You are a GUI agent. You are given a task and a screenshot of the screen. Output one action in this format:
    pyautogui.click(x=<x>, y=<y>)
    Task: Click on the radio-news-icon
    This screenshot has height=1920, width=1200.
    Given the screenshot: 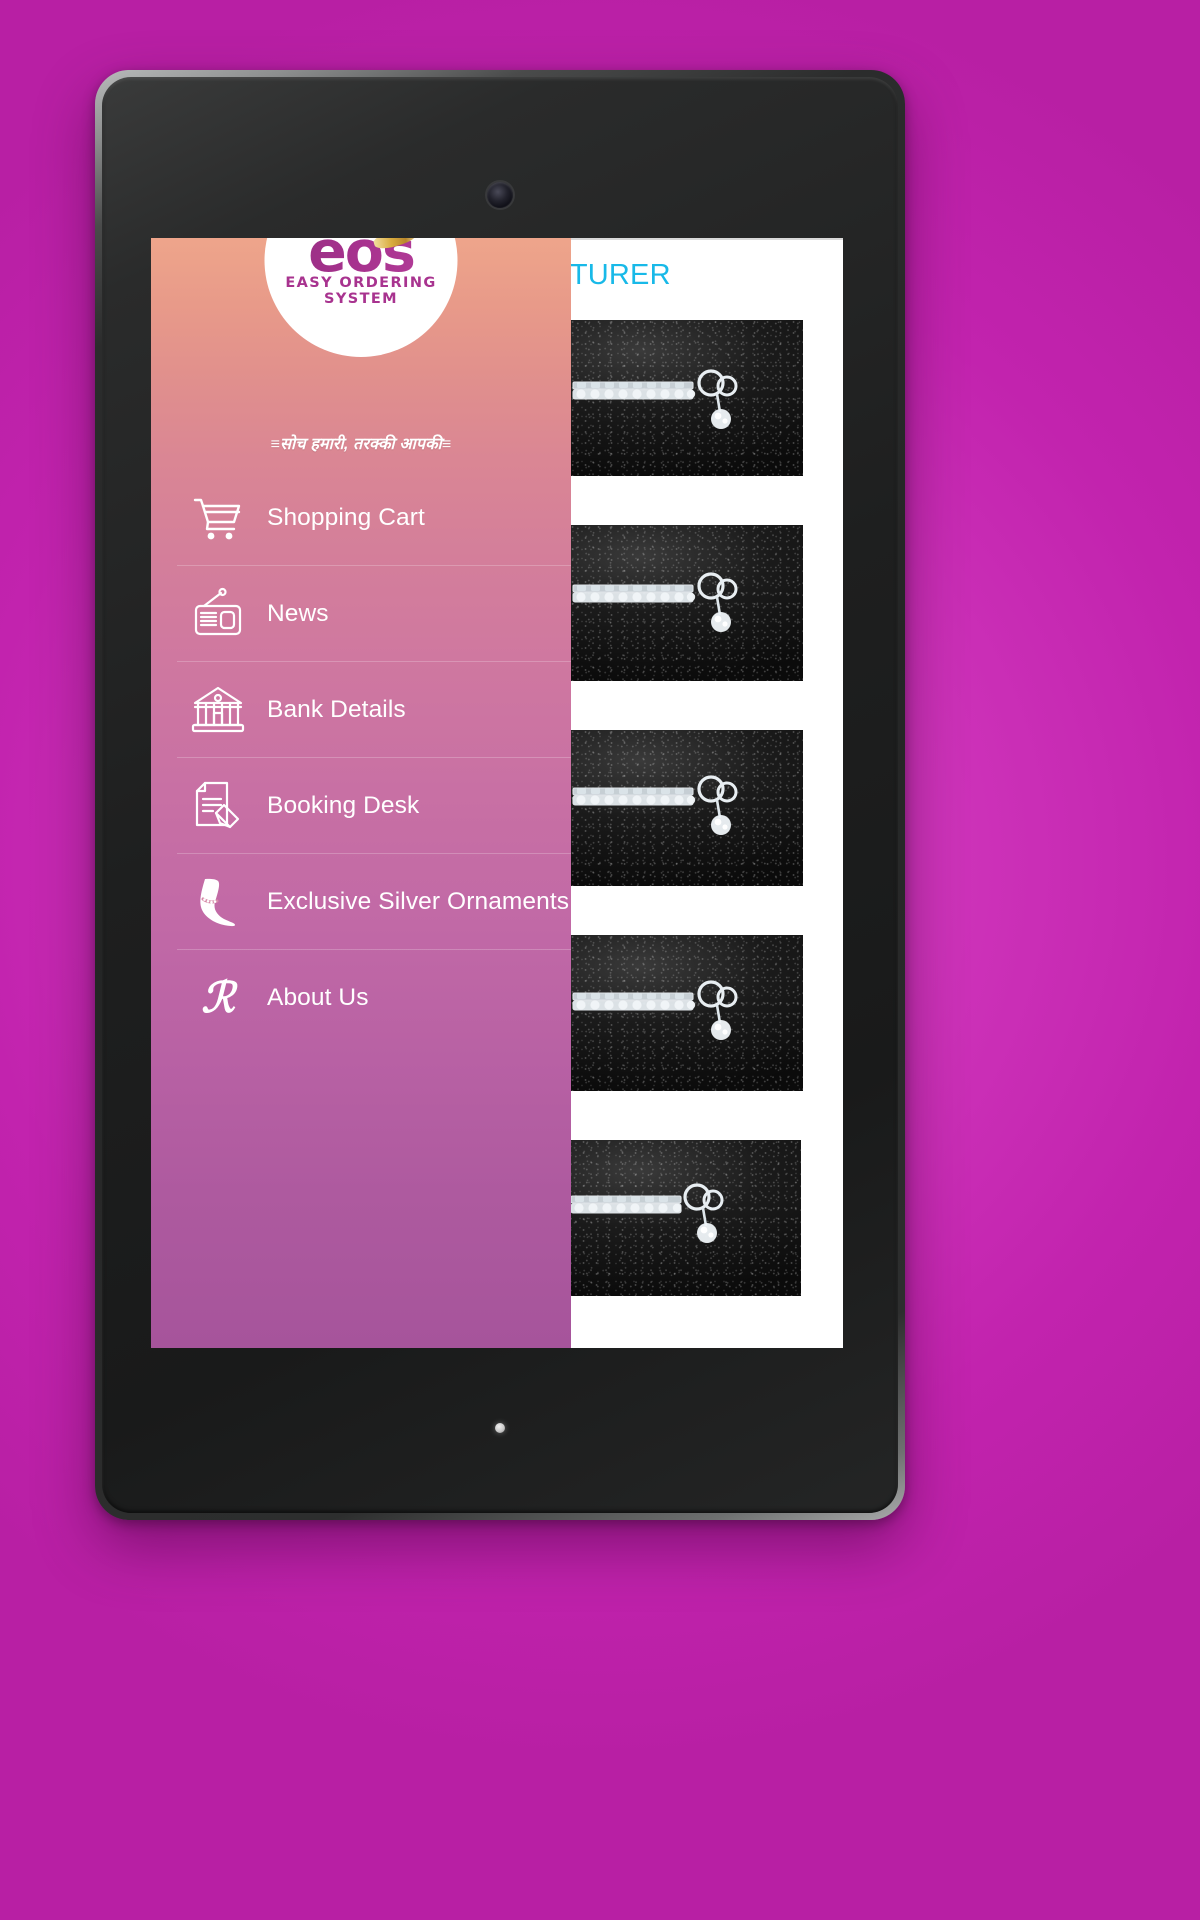 What is the action you would take?
    pyautogui.click(x=218, y=614)
    